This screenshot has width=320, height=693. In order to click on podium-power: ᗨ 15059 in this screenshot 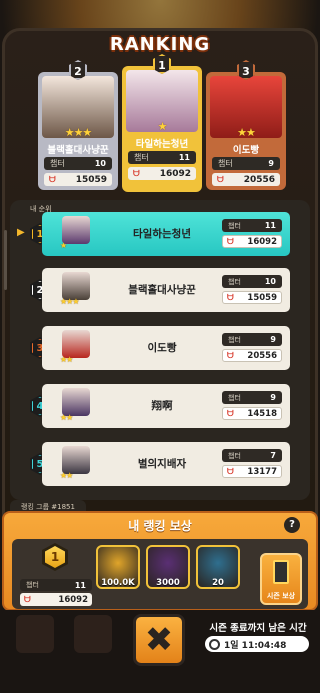, I will do `click(78, 179)`.